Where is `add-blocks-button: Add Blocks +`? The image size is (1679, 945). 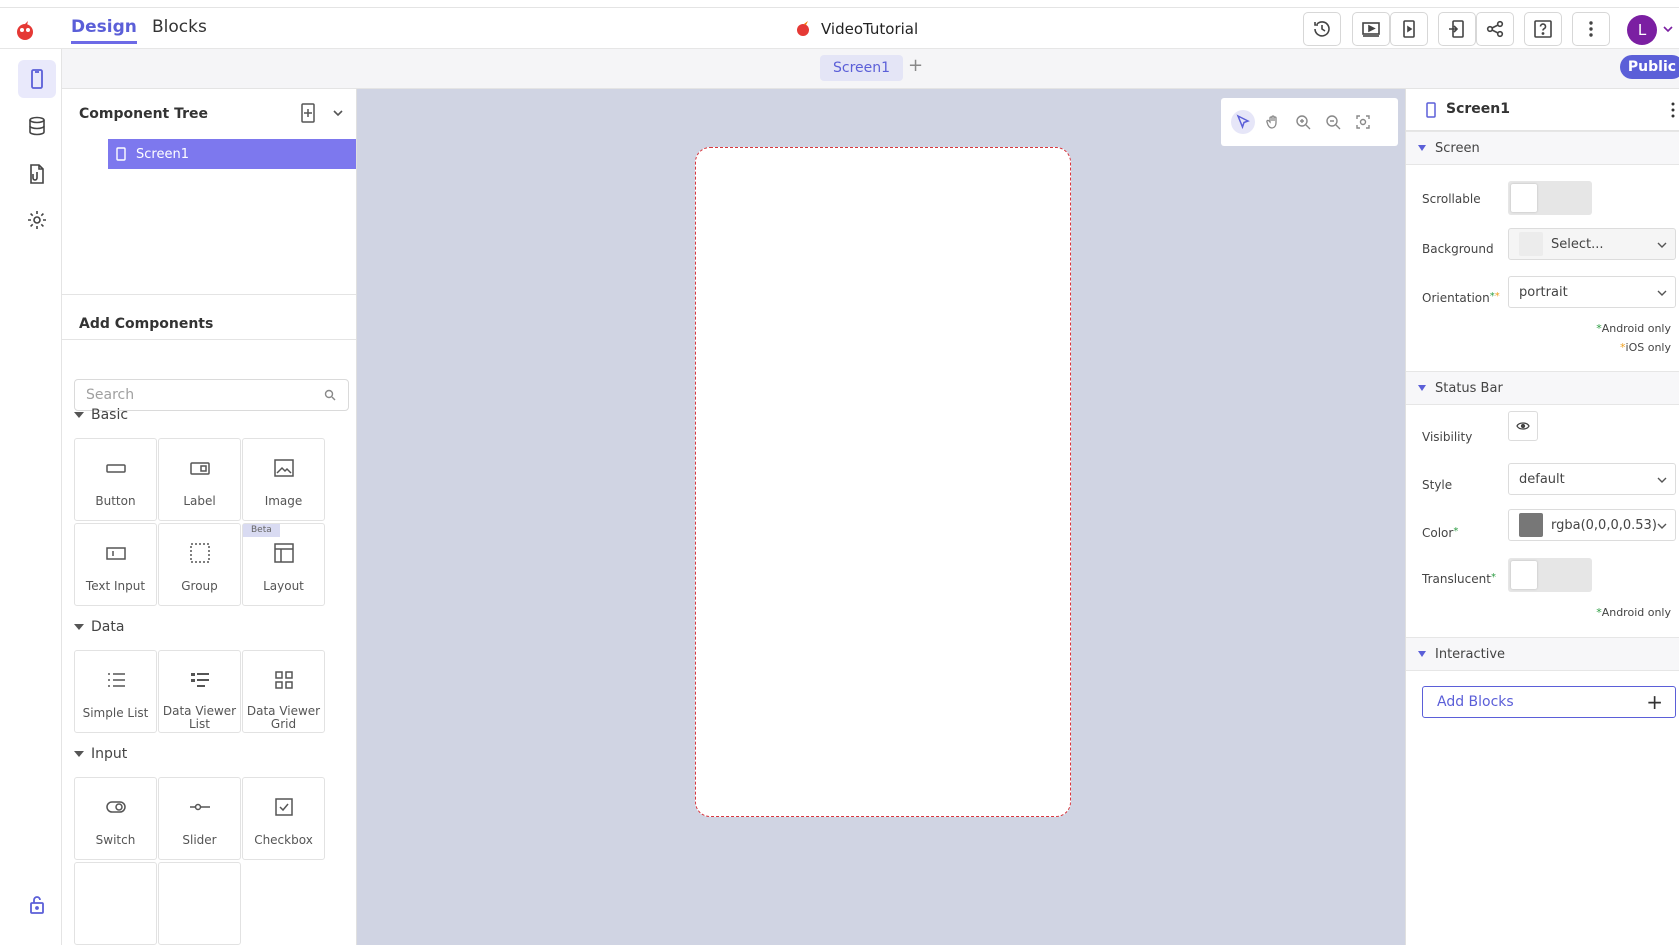
add-blocks-button: Add Blocks + is located at coordinates (1549, 702).